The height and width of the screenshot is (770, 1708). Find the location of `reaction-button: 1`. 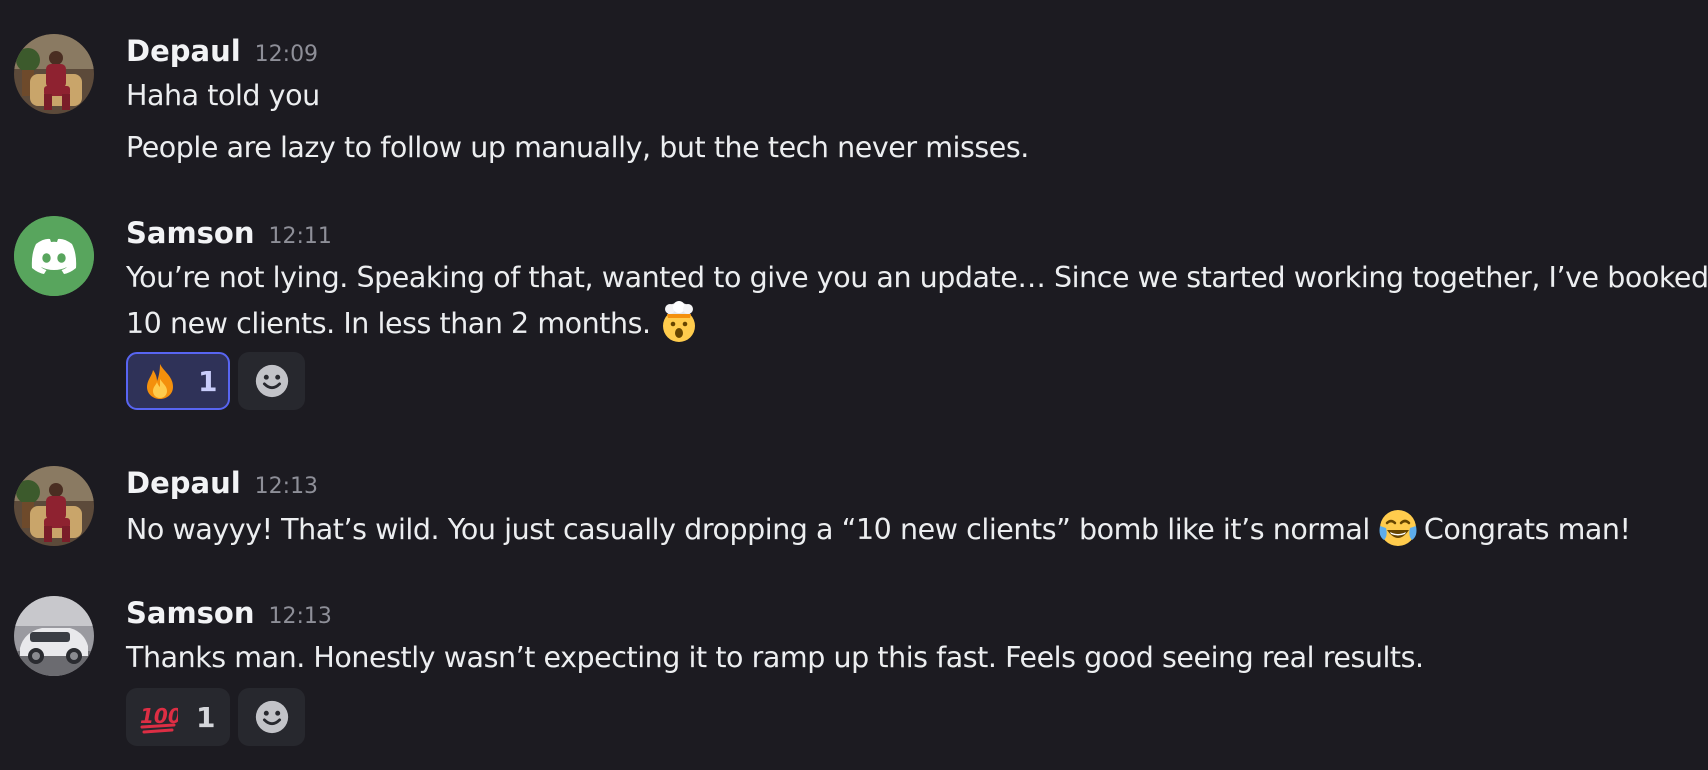

reaction-button: 1 is located at coordinates (178, 381).